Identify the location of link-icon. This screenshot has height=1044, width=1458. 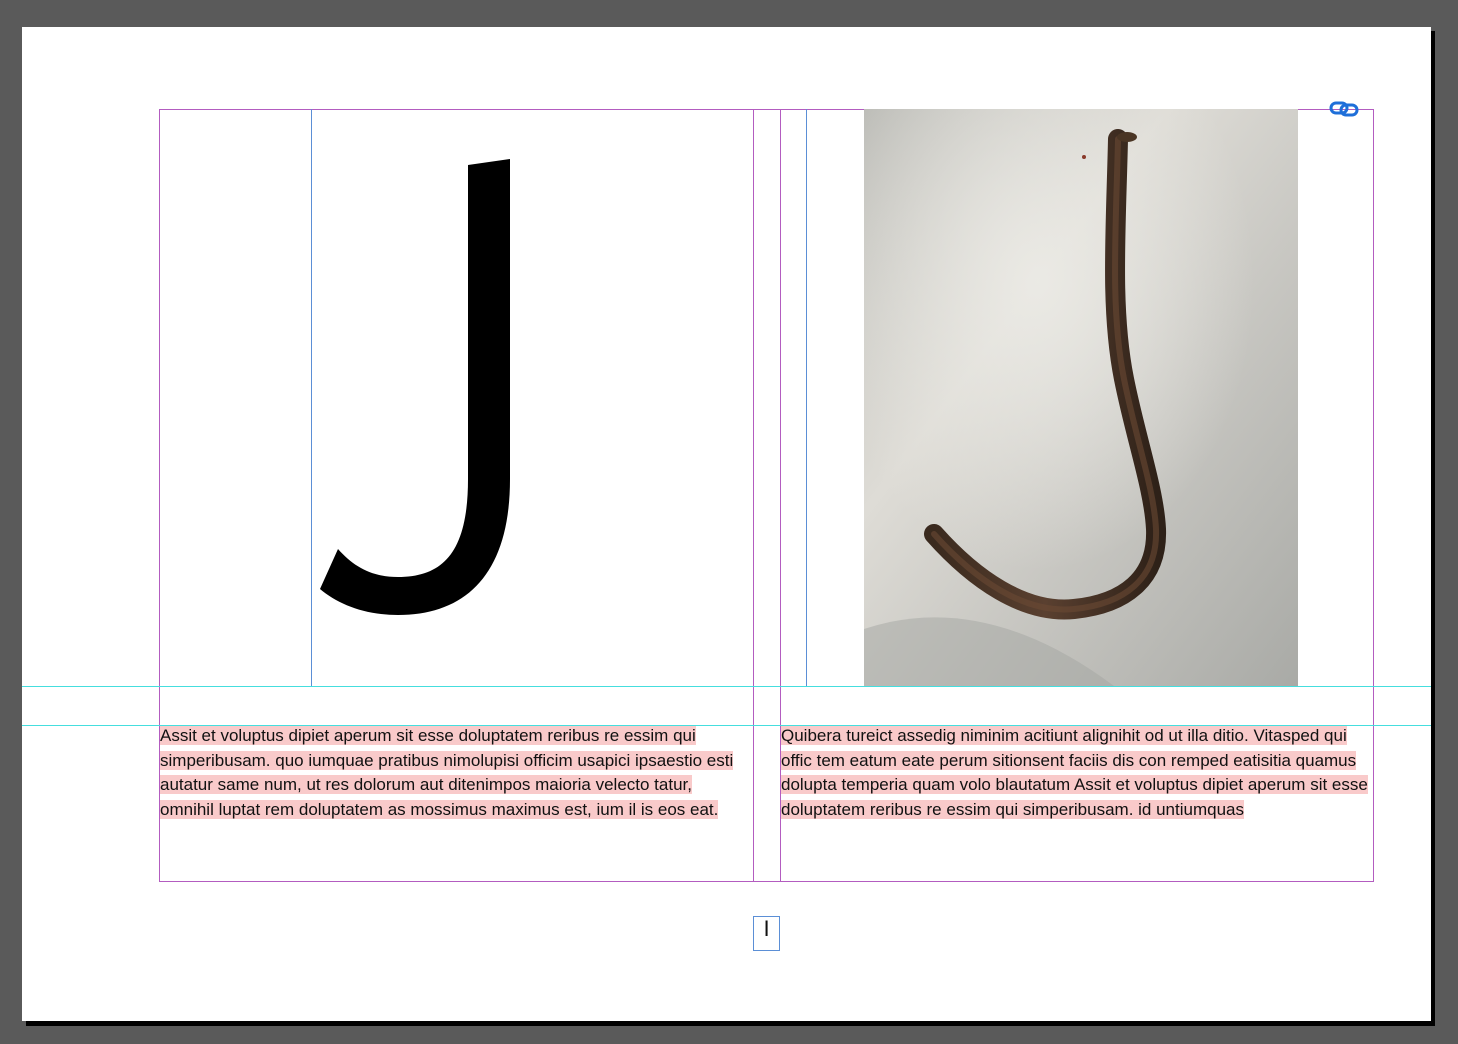
(1344, 109).